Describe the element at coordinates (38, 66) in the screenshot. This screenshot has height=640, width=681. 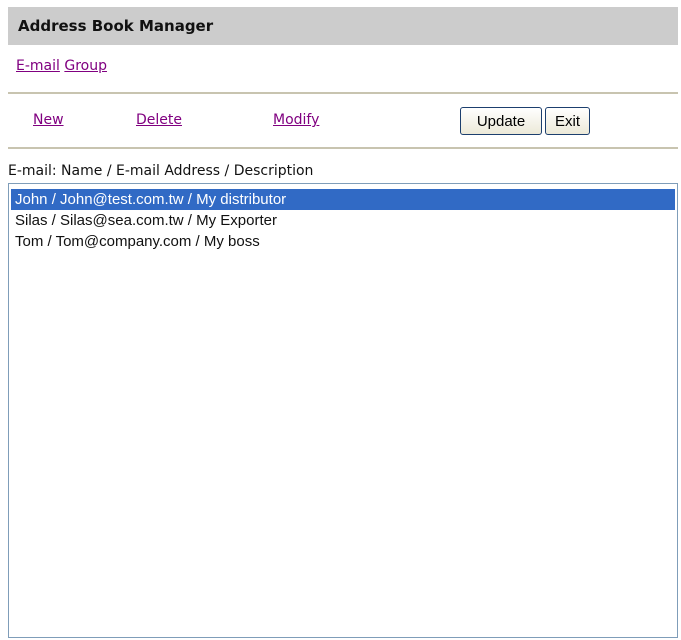
I see `tab-email: E-mail` at that location.